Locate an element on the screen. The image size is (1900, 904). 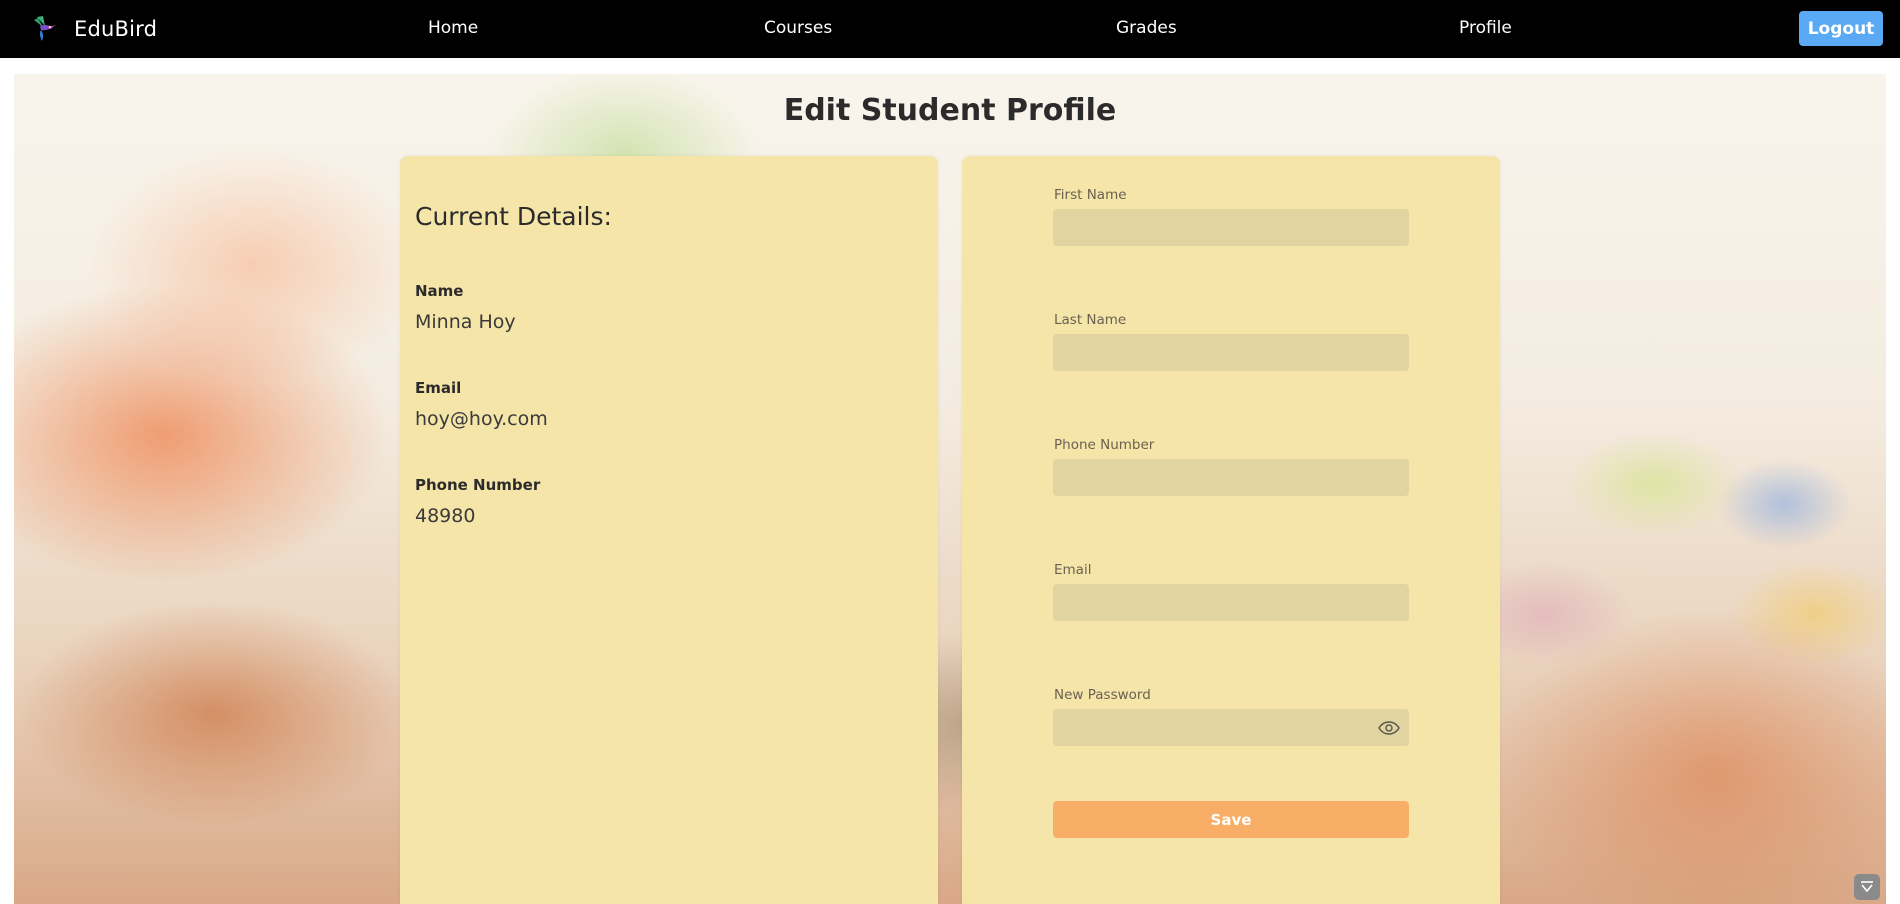
brand-home-link: EduBird is located at coordinates (92, 29).